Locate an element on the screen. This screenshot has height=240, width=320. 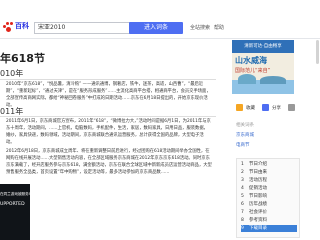
favorite-label: 收藏 is located at coordinates (250, 108).